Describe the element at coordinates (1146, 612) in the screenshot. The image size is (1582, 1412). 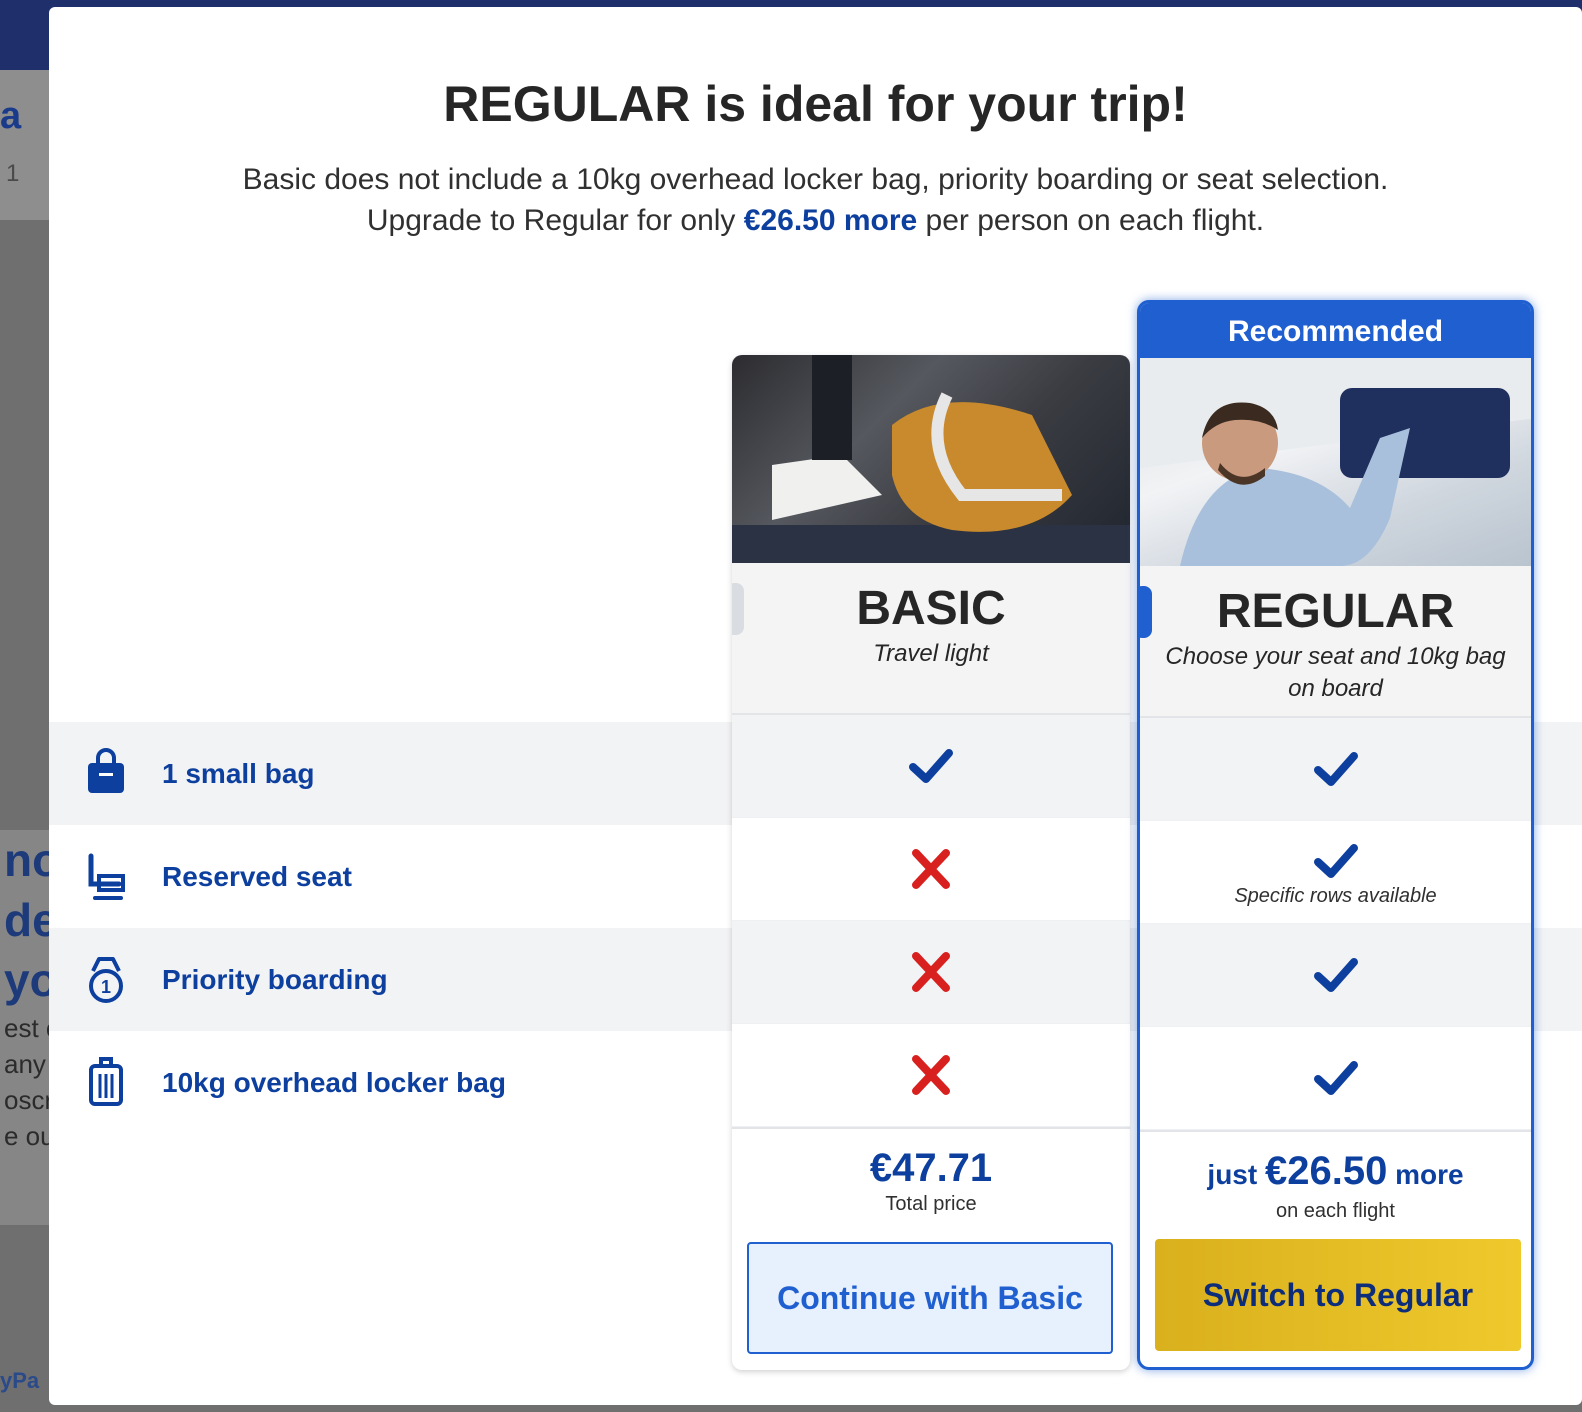
I see `regular-plan-tab` at that location.